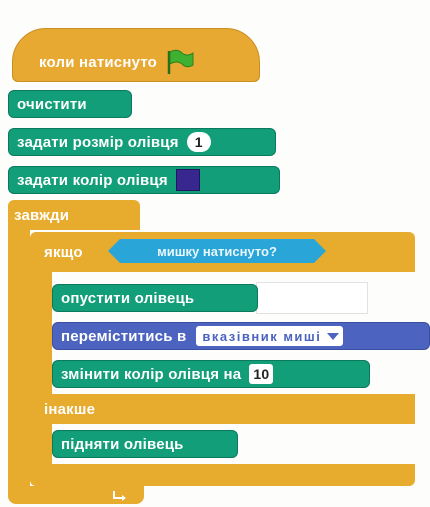 This screenshot has width=430, height=507. I want to click on change-pen-color-block: змінити колір олівця на 10, so click(211, 374).